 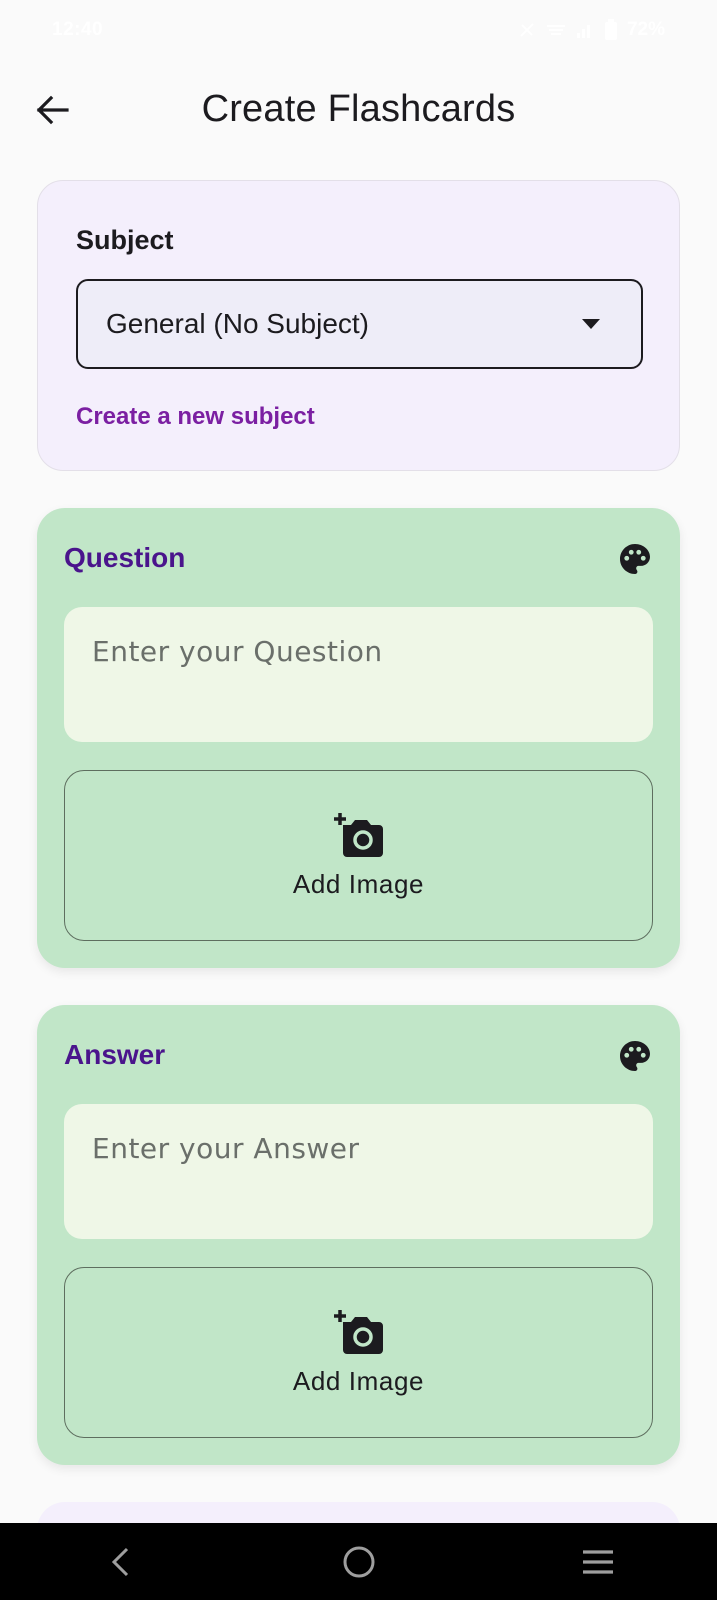 I want to click on create-subject-link: Create a new subject, so click(x=195, y=417).